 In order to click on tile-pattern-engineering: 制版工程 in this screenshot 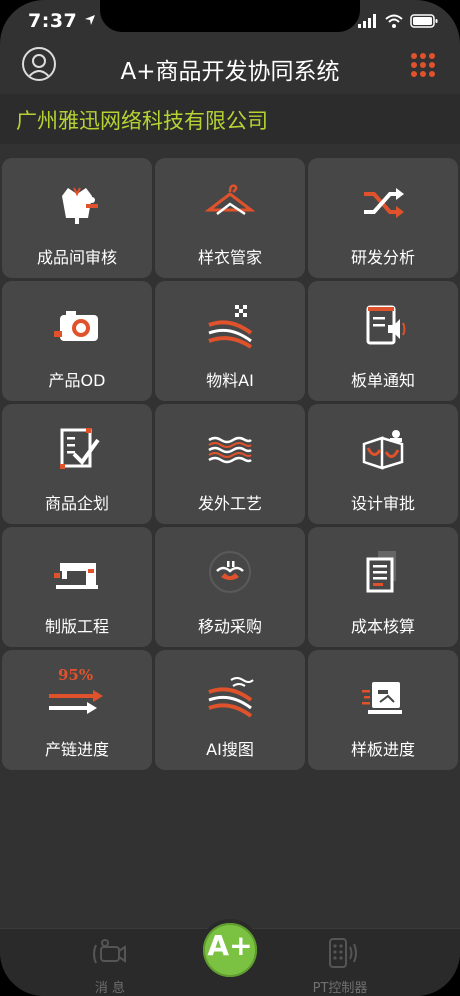, I will do `click(77, 587)`.